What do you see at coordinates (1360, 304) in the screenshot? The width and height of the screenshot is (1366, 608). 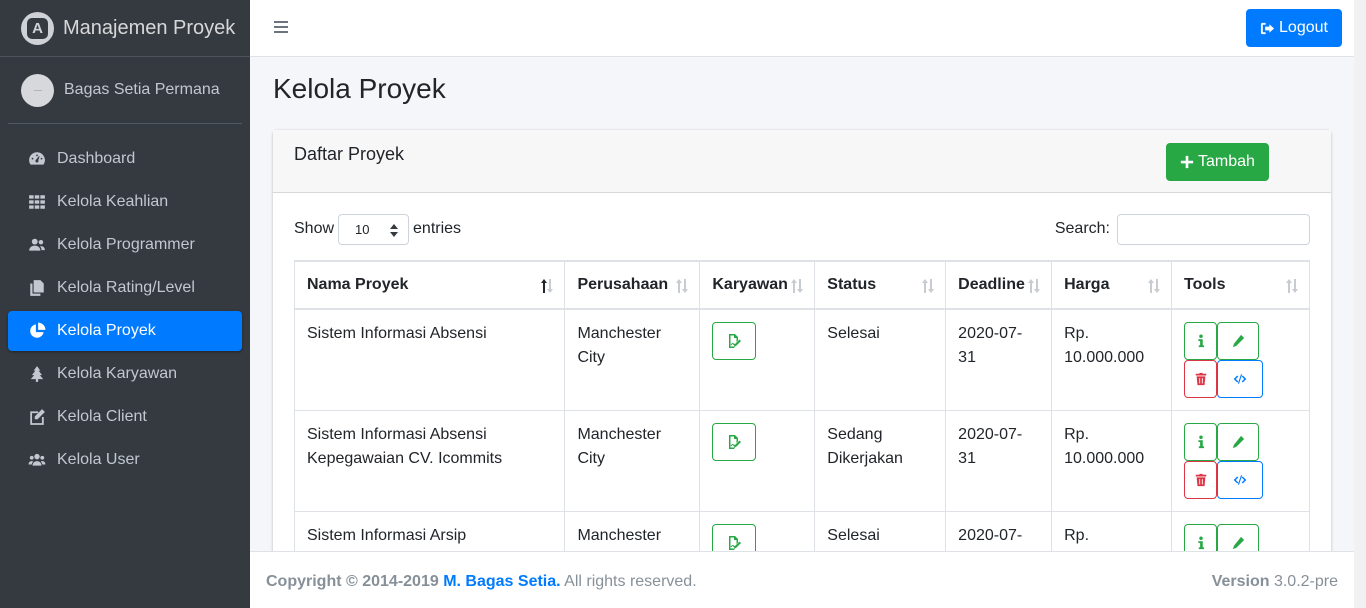 I see `page-scrollbar` at bounding box center [1360, 304].